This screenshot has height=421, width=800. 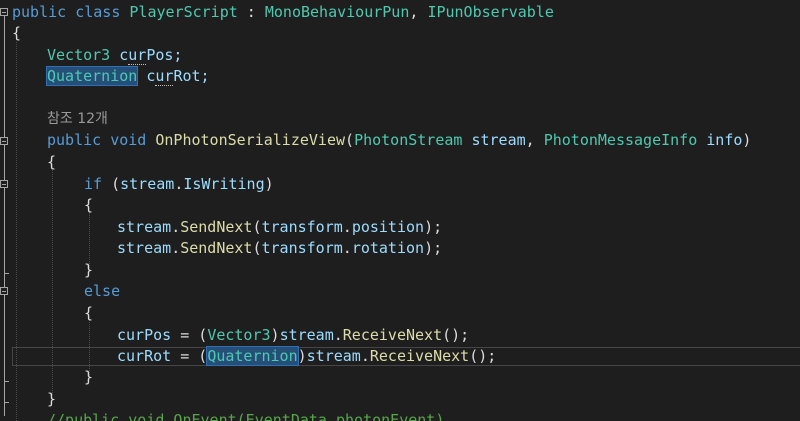 I want to click on code-line-3: Vector3 curPos;, so click(x=114, y=55).